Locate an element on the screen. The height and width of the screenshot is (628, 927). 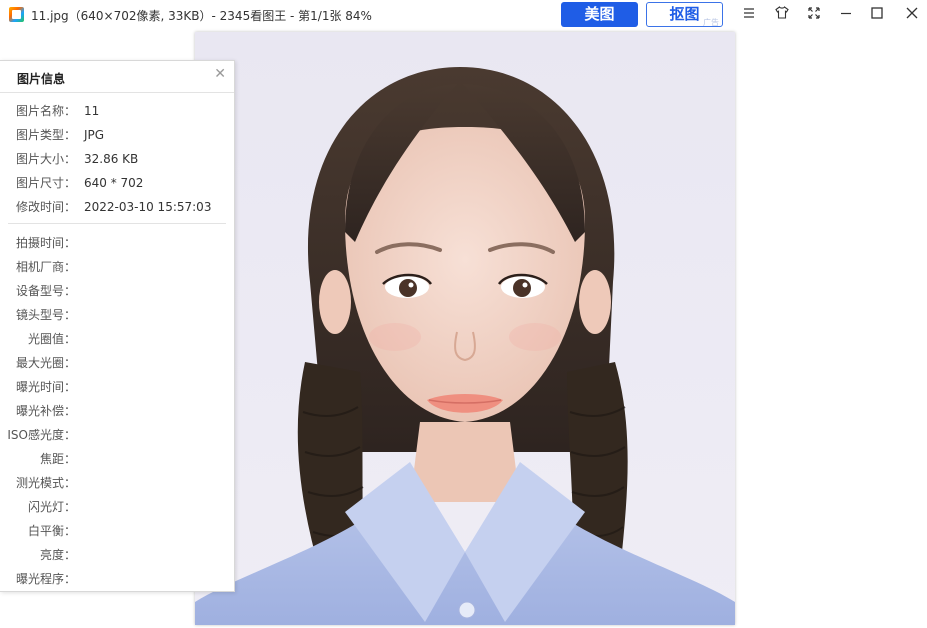
exif-row: 镜头型号： is located at coordinates (45, 315).